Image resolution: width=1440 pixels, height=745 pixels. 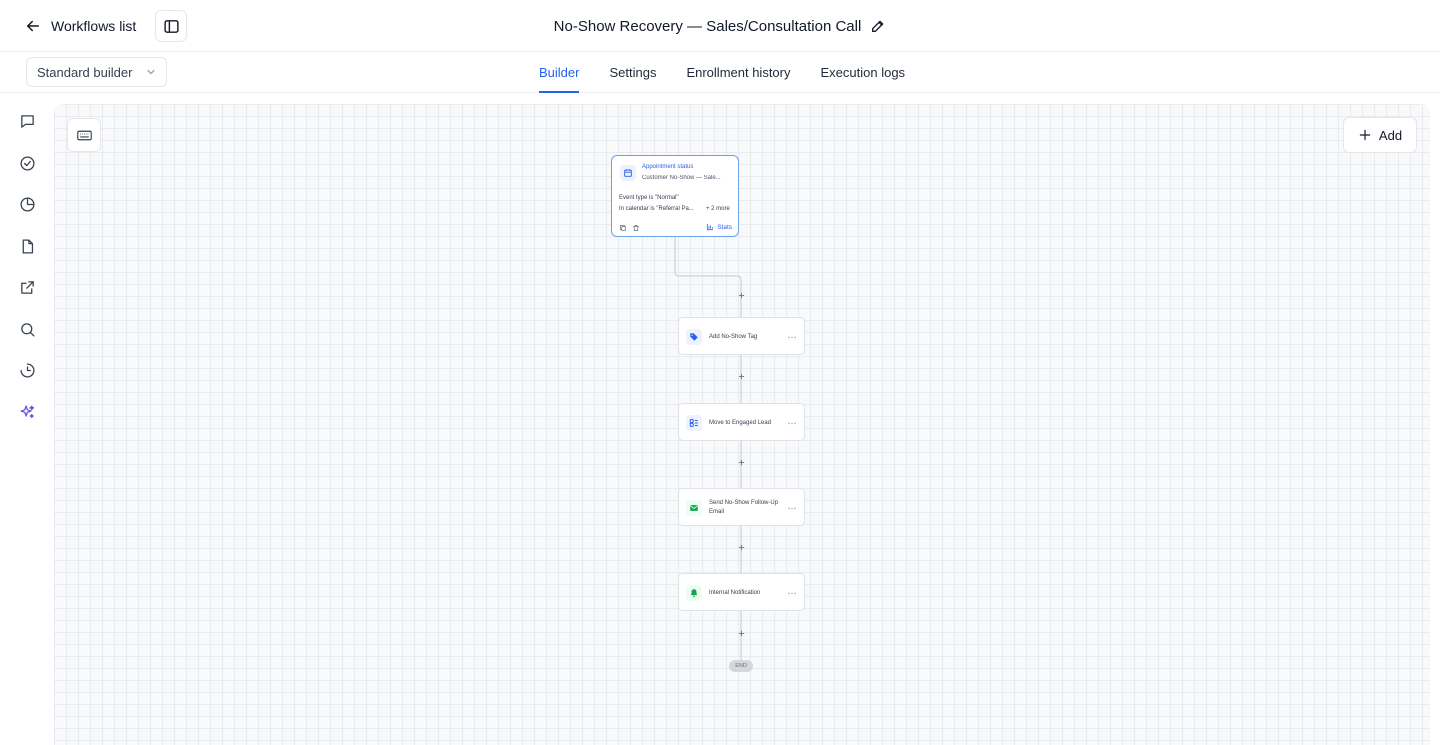 I want to click on builder-mode-value: Standard builder, so click(x=85, y=72).